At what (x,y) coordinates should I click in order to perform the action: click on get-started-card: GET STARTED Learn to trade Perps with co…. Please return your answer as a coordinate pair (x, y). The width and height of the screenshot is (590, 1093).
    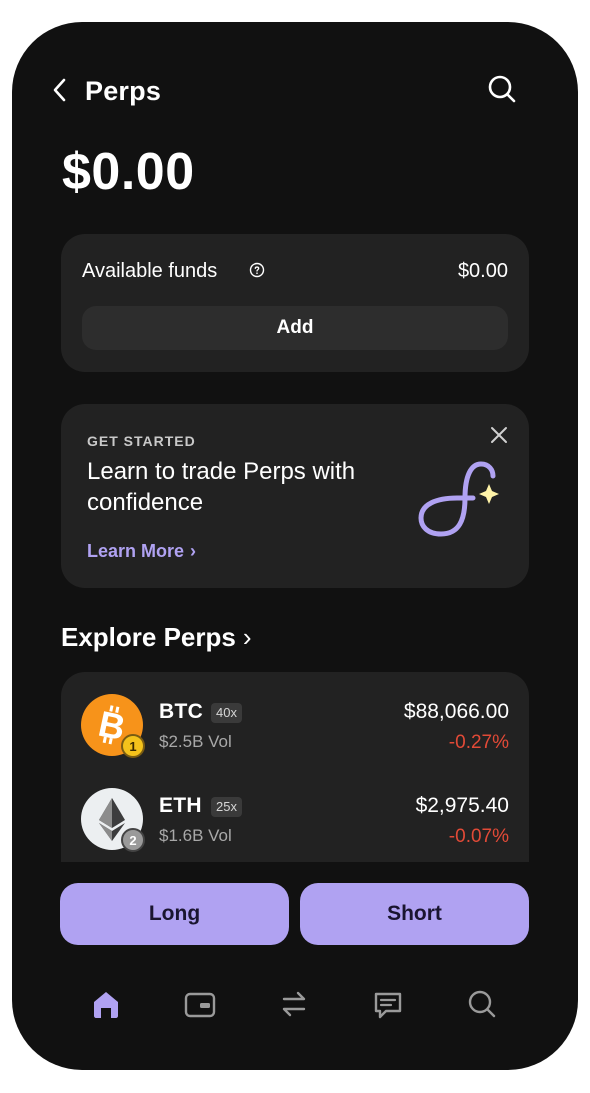
    Looking at the image, I should click on (295, 496).